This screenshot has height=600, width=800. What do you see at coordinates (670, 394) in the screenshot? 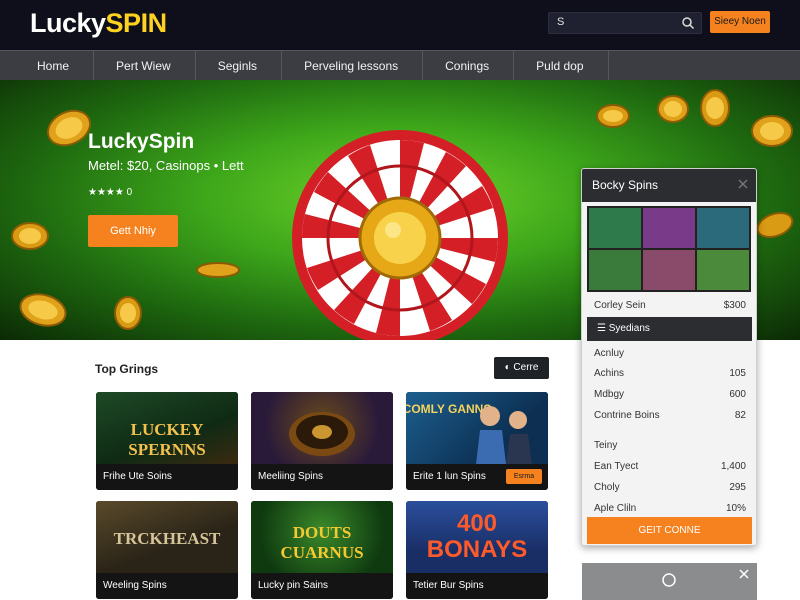
I see `panel-row: Mdbgy 600` at bounding box center [670, 394].